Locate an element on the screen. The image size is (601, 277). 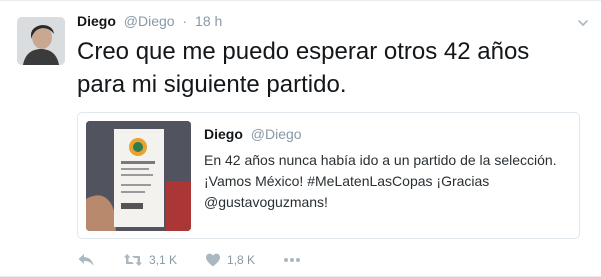
tweet-header: Diego @Diego · 18 h is located at coordinates (149, 21).